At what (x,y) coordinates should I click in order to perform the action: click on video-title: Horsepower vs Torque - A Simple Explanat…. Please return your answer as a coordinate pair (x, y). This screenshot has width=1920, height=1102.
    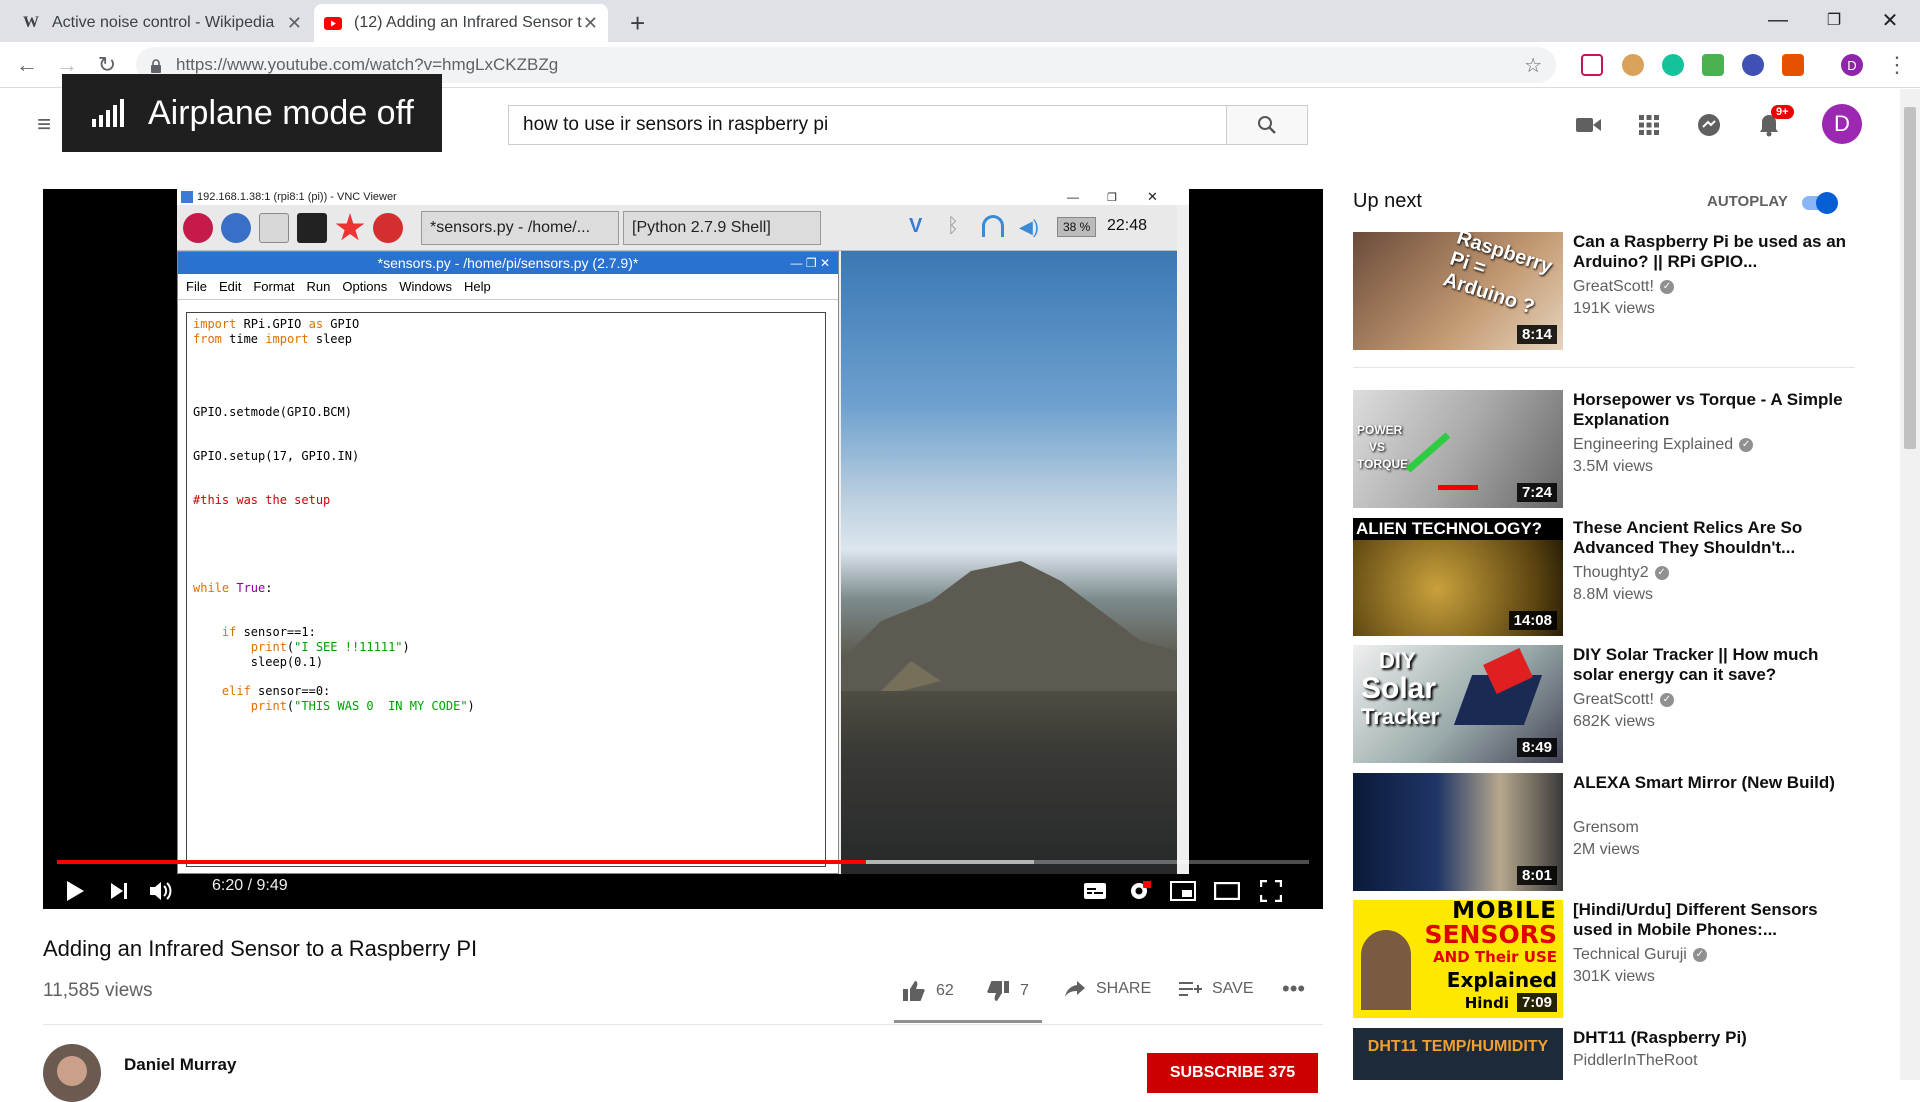
    Looking at the image, I should click on (1708, 409).